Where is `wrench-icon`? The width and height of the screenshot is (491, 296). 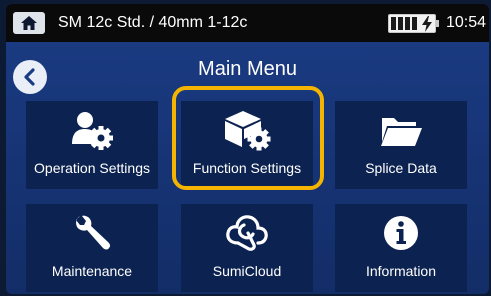 wrench-icon is located at coordinates (93, 232).